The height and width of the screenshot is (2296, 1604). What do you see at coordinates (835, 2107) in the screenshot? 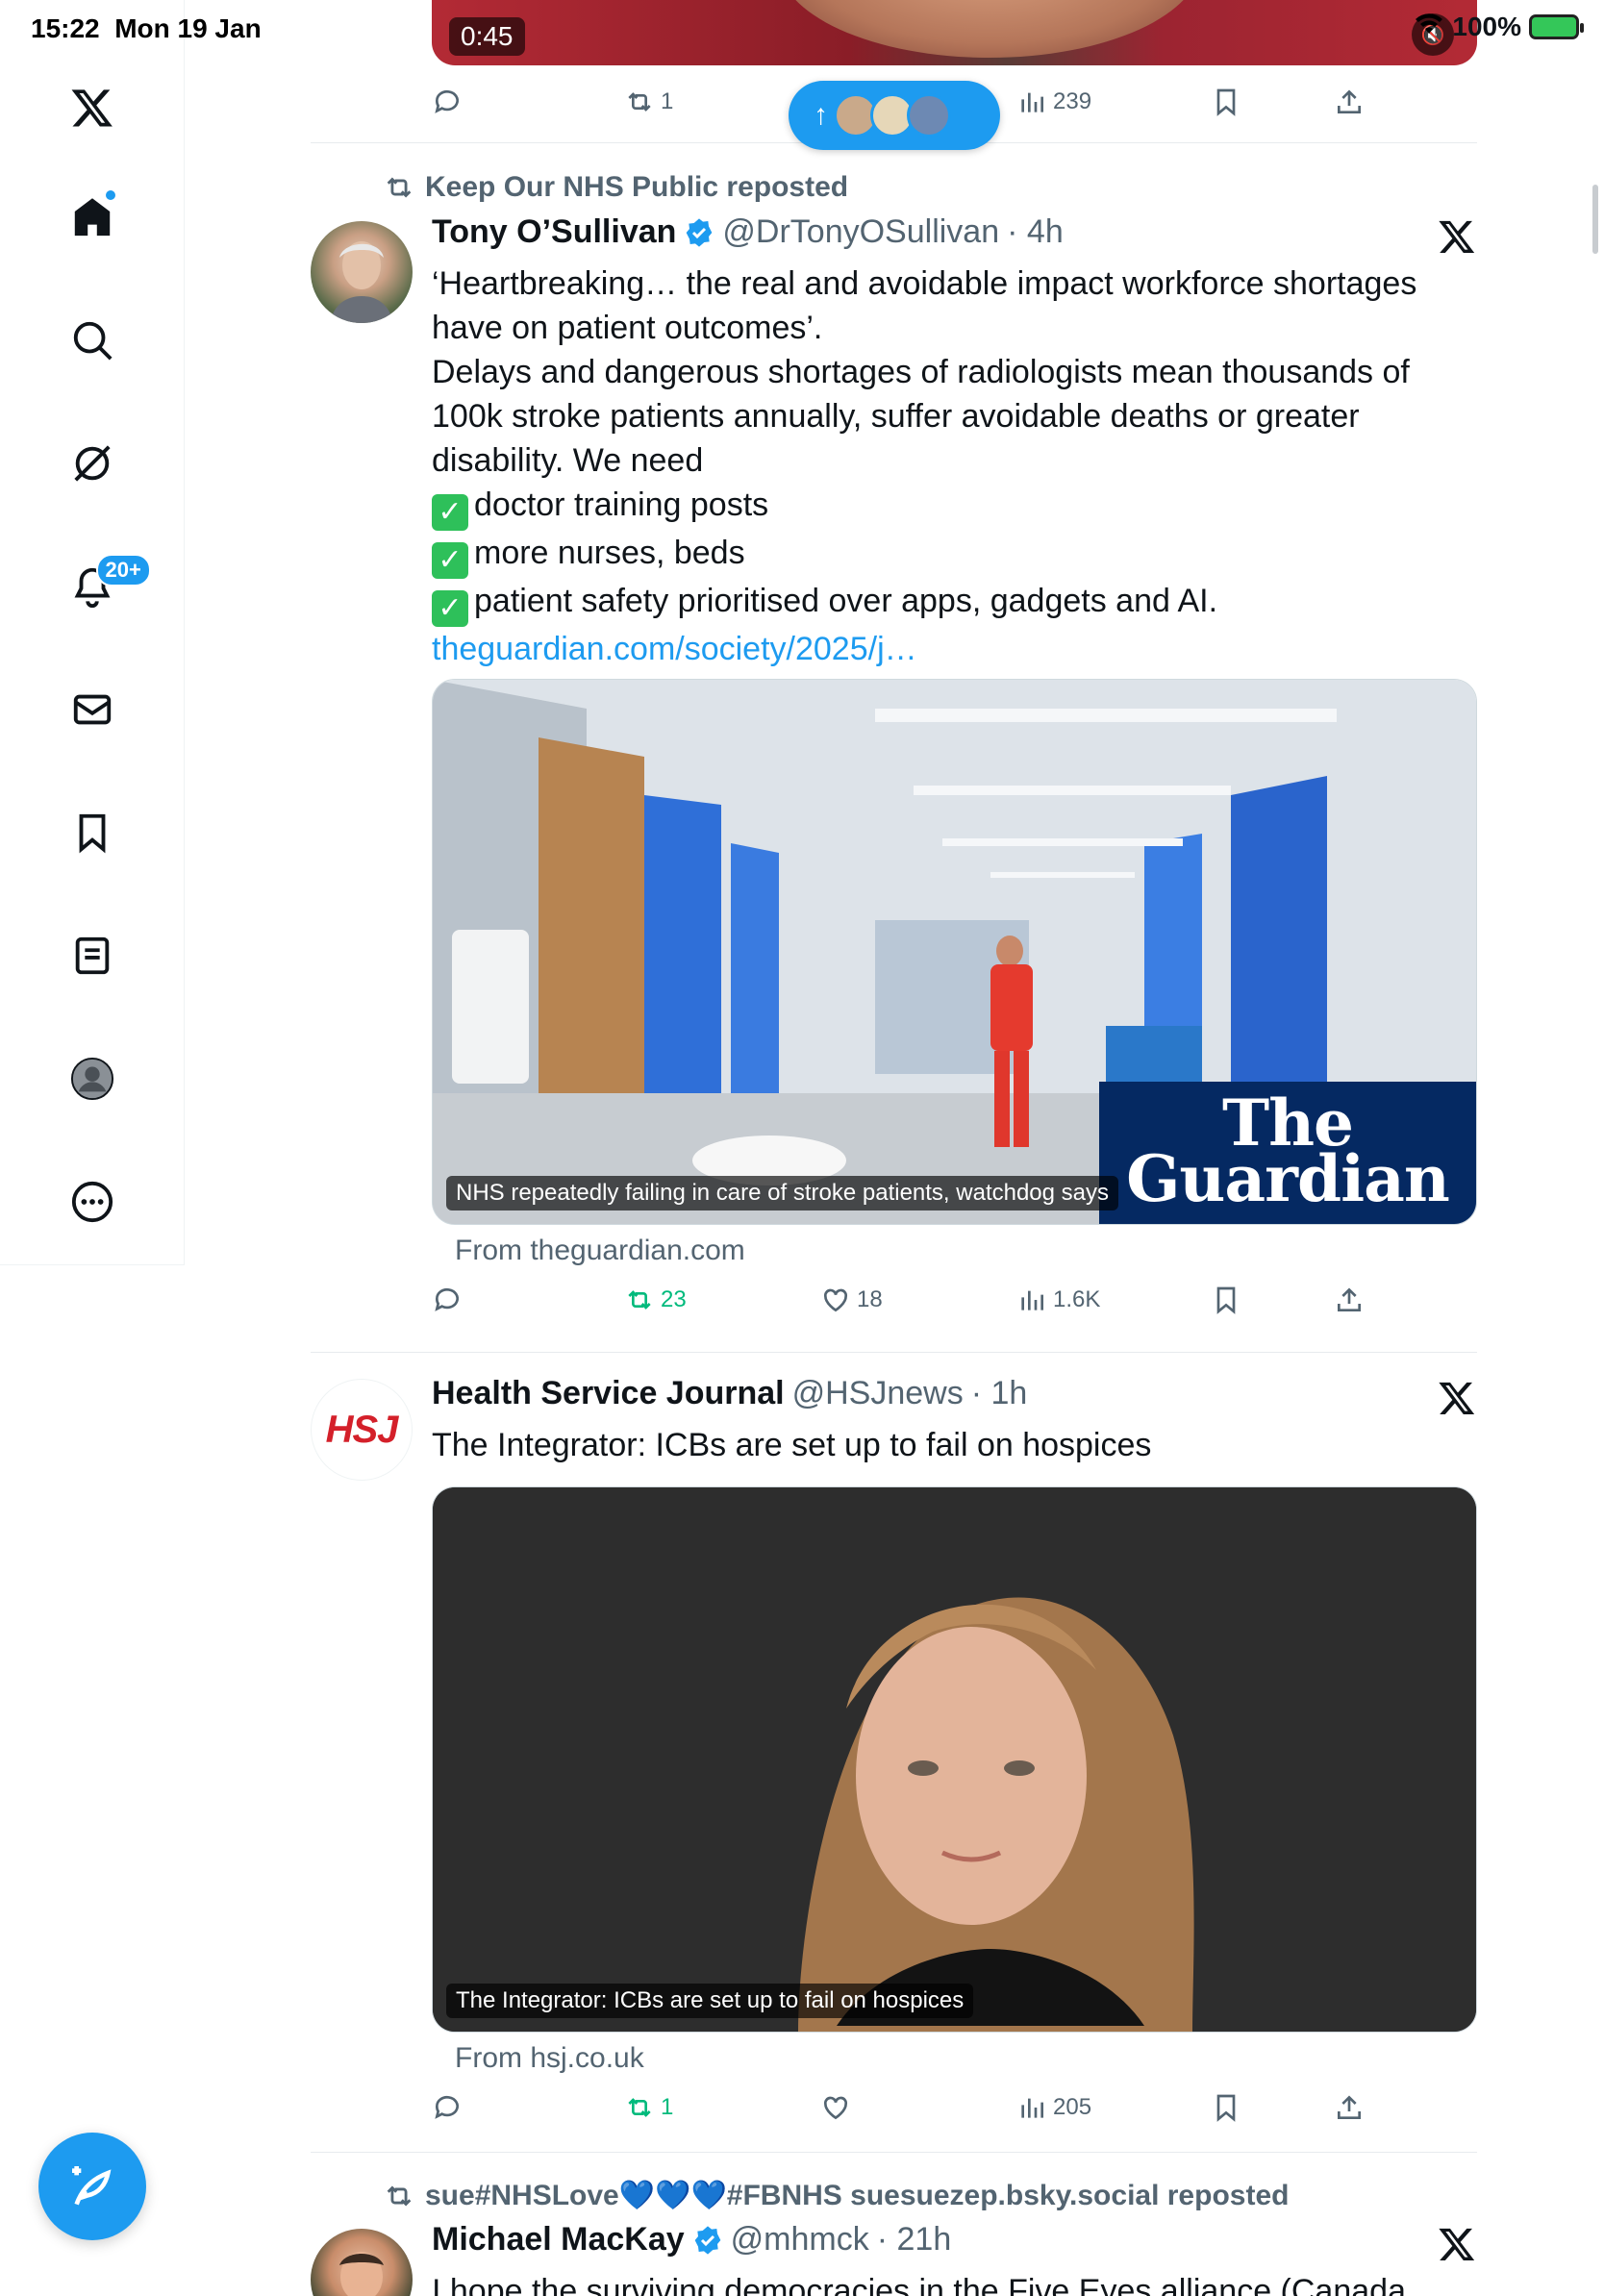
I see `like-button` at bounding box center [835, 2107].